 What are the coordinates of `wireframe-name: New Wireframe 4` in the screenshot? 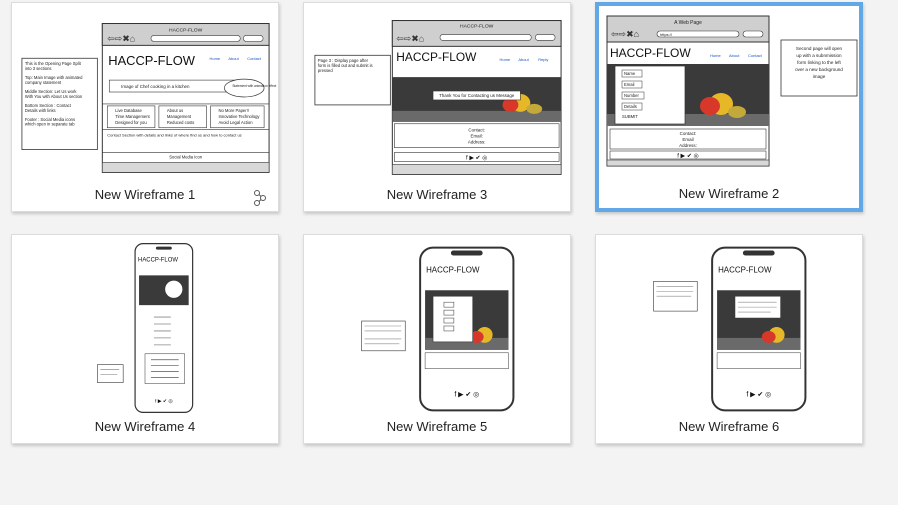 It's located at (145, 426).